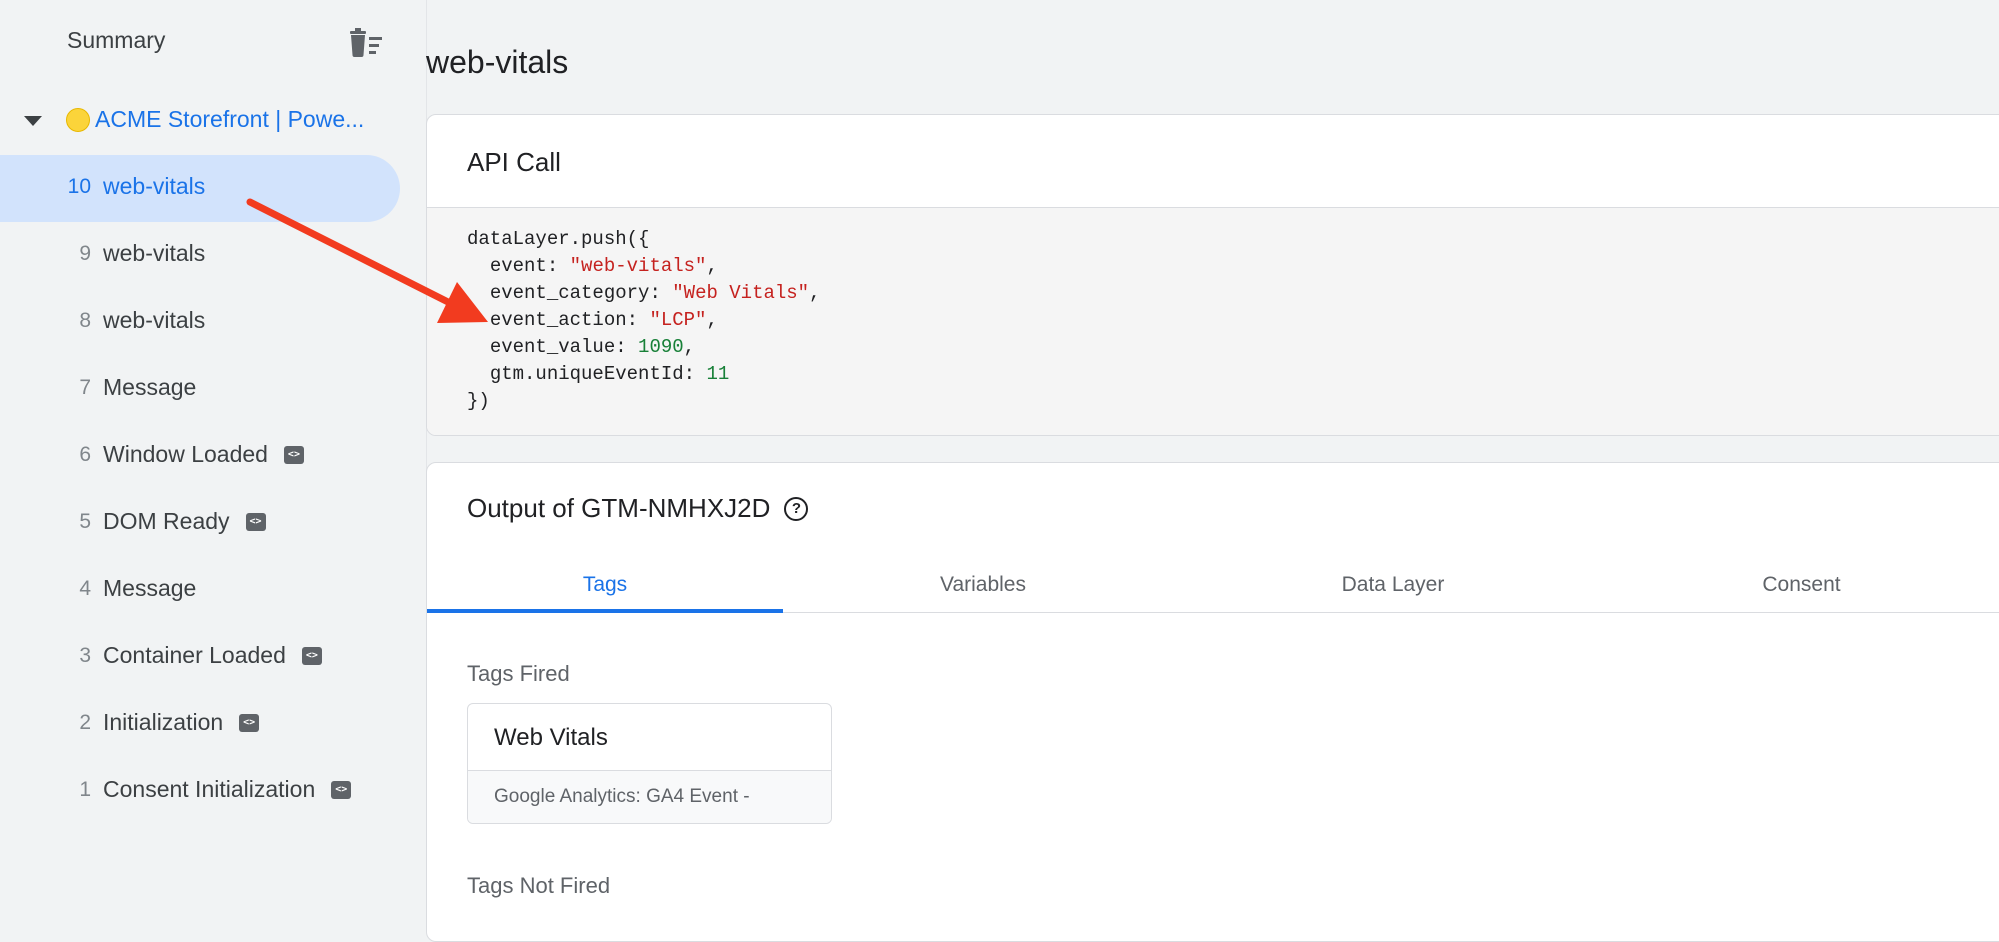  I want to click on event-label: Container Loaded, so click(194, 655).